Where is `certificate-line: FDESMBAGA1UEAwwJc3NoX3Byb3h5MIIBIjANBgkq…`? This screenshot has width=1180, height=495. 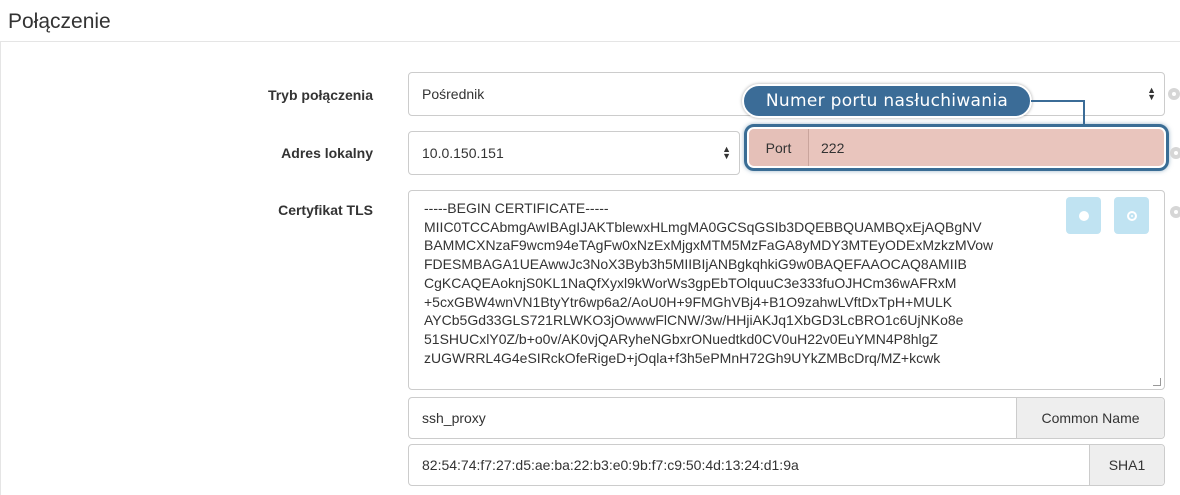 certificate-line: FDESMBAGA1UEAwwJc3NoX3Byb3h5MIIBIjANBgkq… is located at coordinates (695, 264).